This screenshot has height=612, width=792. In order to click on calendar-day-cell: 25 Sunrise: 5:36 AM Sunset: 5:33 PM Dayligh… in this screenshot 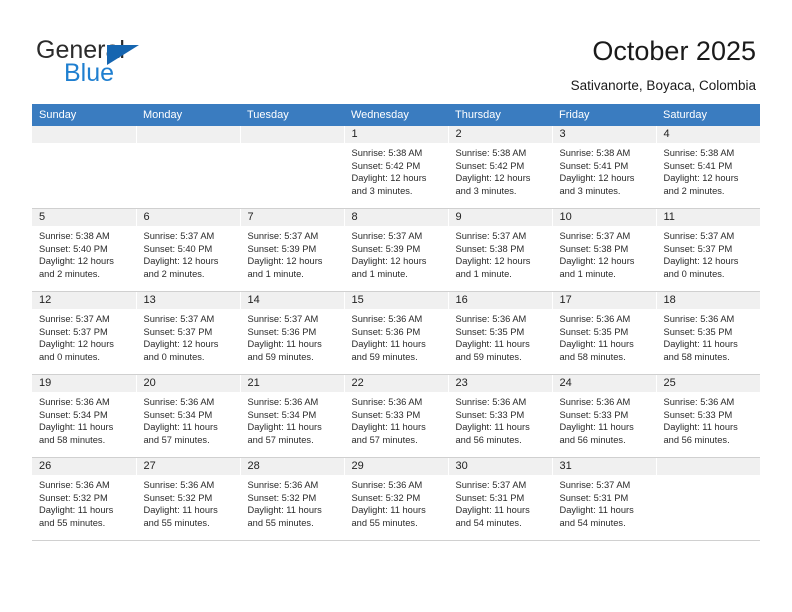, I will do `click(708, 416)`.